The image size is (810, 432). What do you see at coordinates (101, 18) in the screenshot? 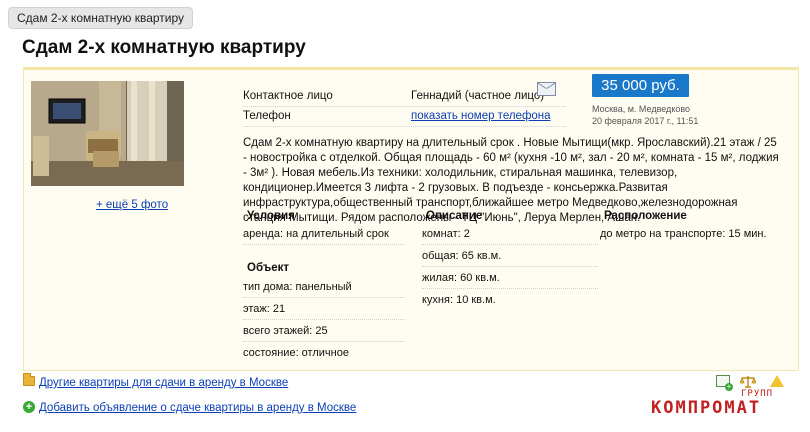
I see `page-tab: Сдам 2-х комнатную квартиру` at bounding box center [101, 18].